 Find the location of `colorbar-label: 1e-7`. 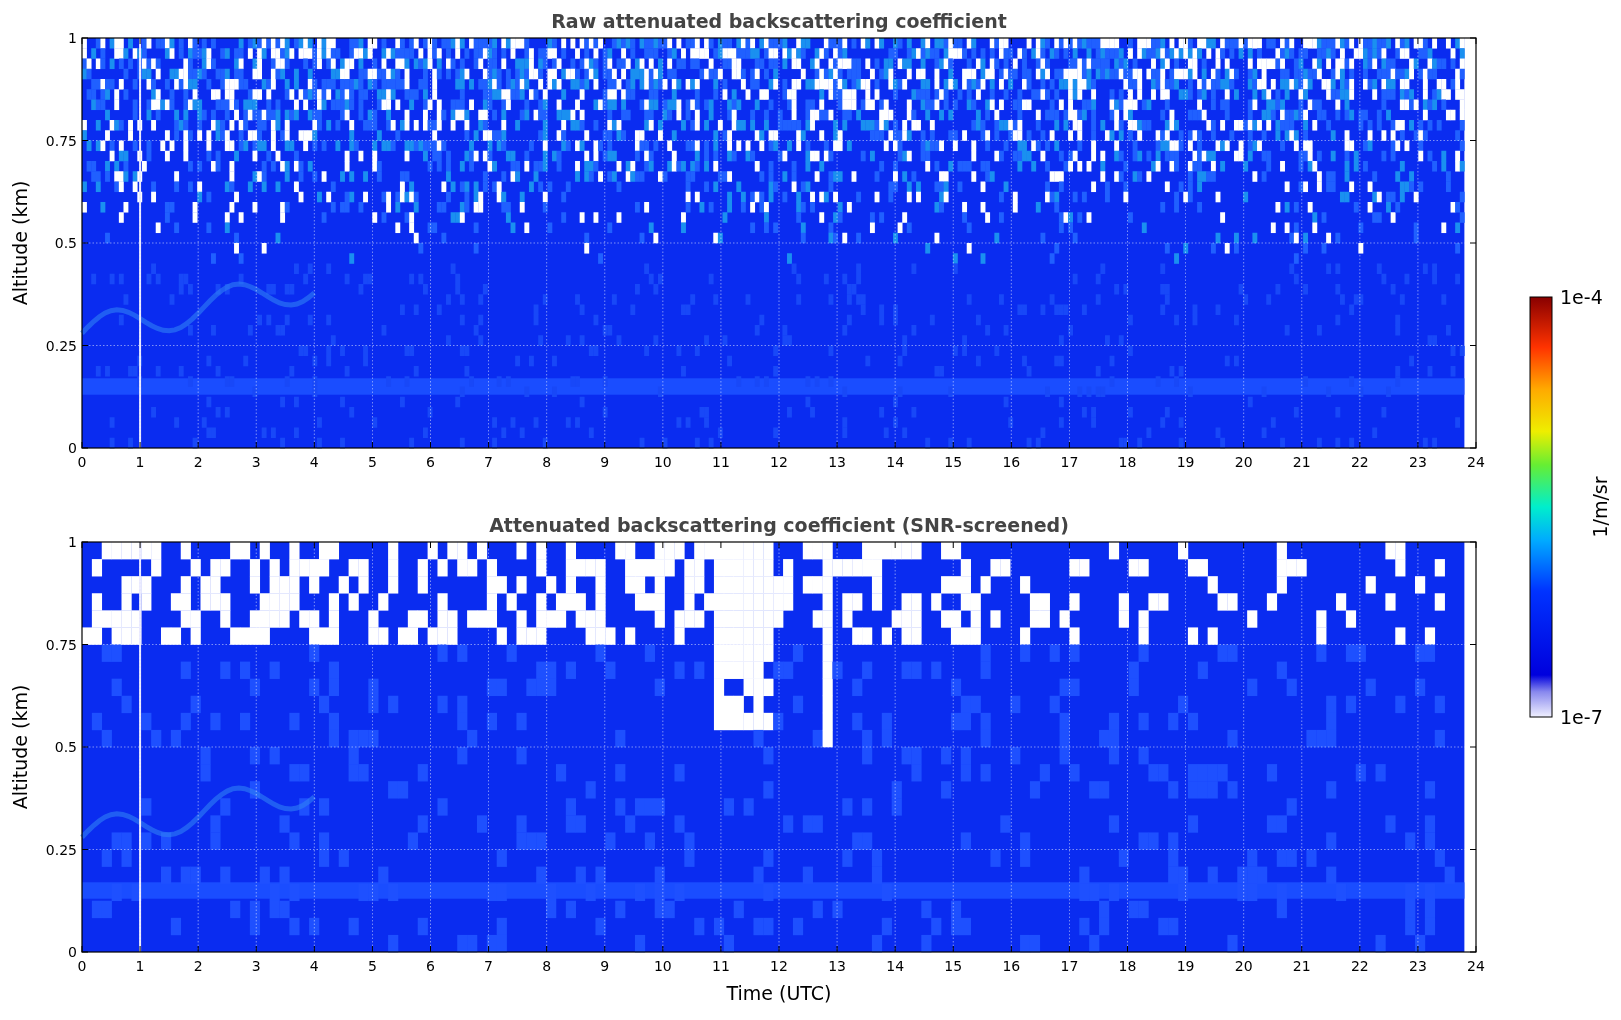

colorbar-label: 1e-7 is located at coordinates (1581, 717).